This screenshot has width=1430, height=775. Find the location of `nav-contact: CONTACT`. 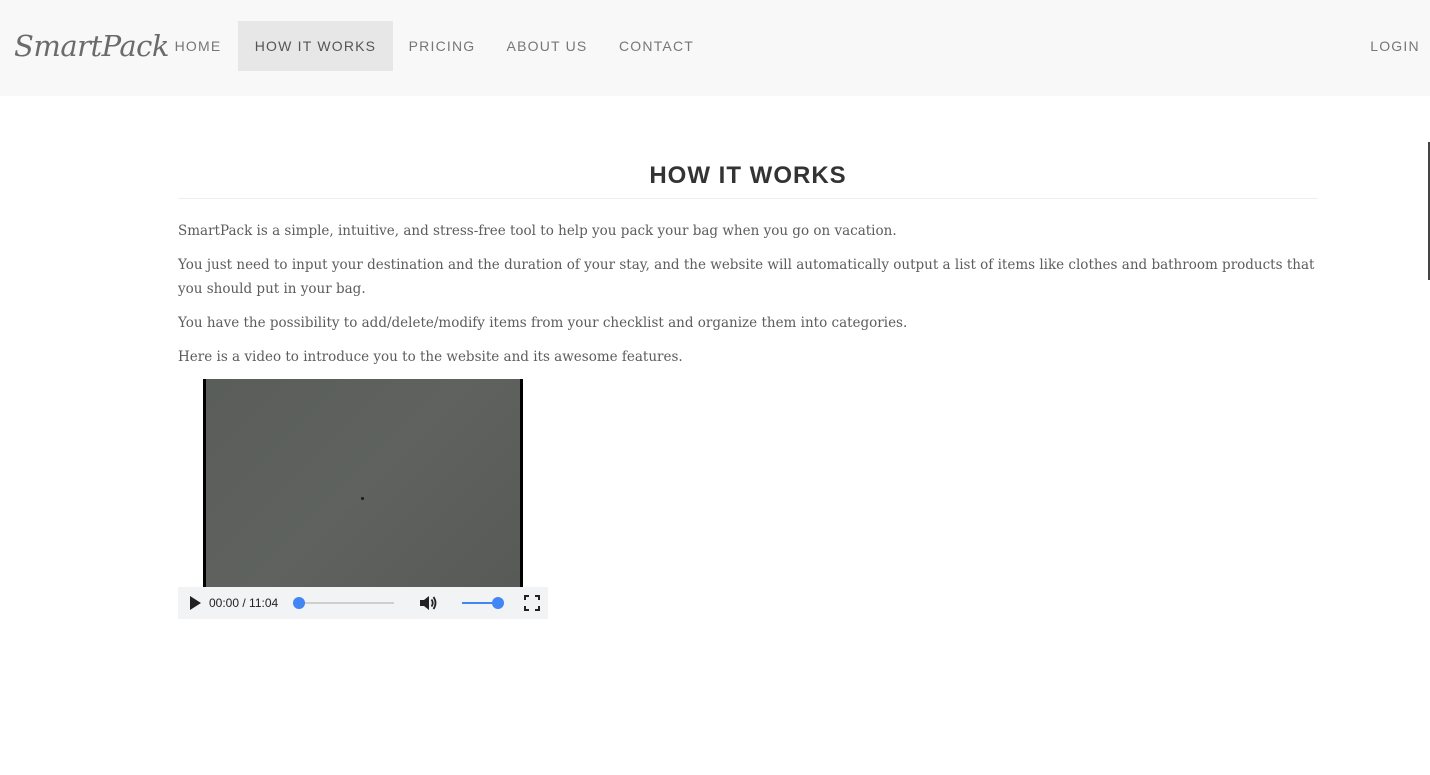

nav-contact: CONTACT is located at coordinates (656, 46).